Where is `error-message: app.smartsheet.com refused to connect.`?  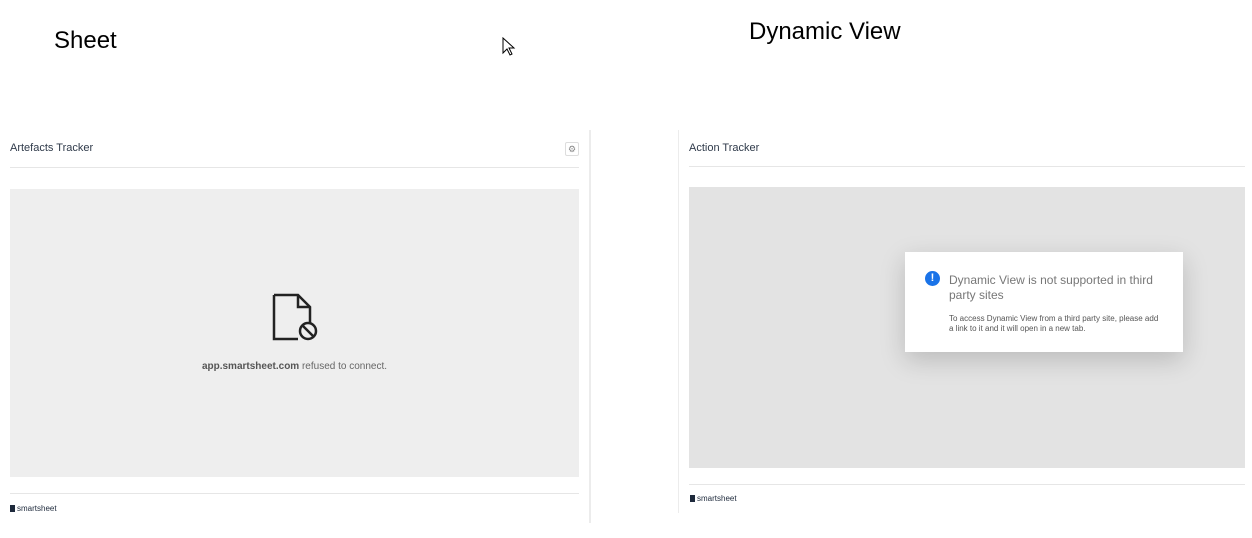
error-message: app.smartsheet.com refused to connect. is located at coordinates (294, 366).